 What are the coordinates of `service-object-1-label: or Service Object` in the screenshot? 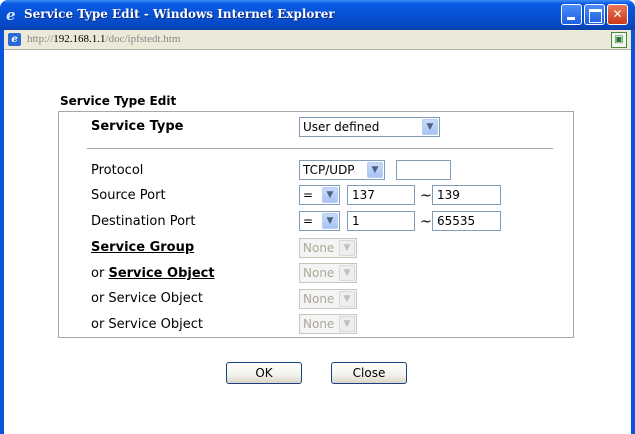 It's located at (153, 273).